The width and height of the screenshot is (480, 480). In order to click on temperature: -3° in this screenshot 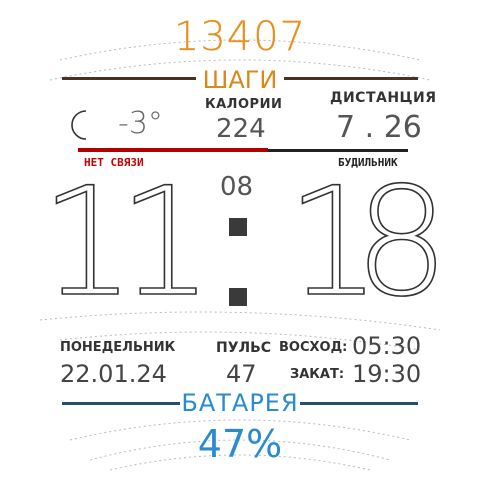, I will do `click(140, 123)`.